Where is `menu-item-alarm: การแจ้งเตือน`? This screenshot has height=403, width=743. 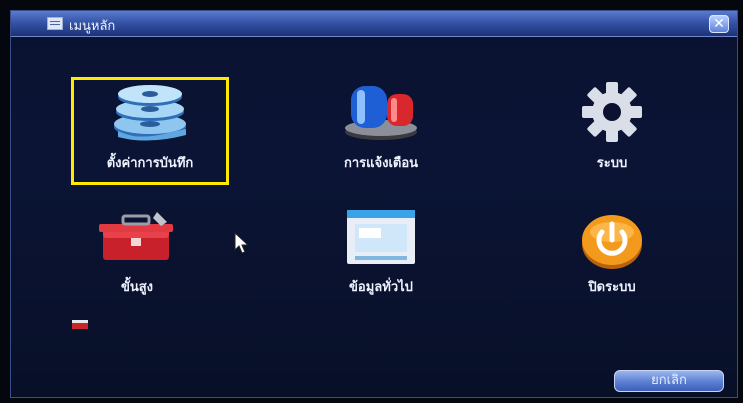
menu-item-alarm: การแจ้งเตือน is located at coordinates (381, 128).